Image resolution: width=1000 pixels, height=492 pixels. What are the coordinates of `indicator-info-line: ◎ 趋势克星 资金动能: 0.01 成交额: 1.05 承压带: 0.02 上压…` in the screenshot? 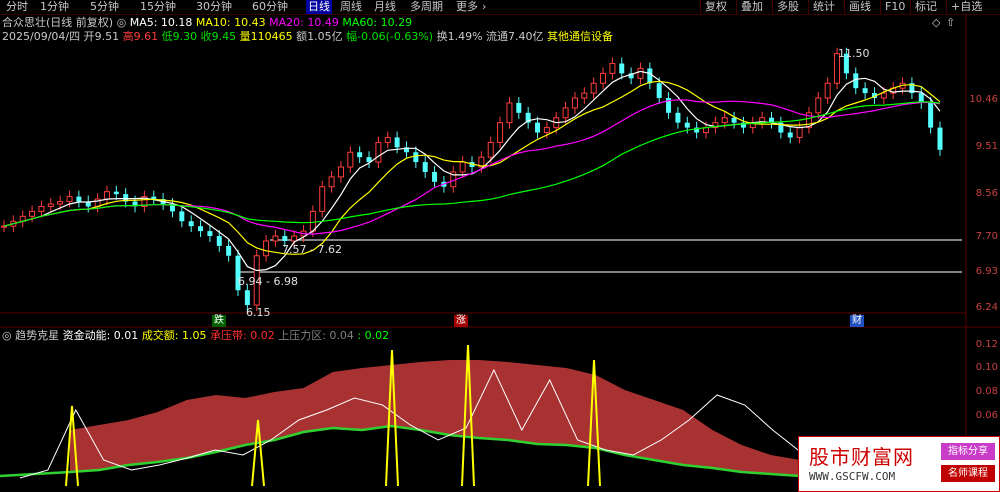 It's located at (195, 336).